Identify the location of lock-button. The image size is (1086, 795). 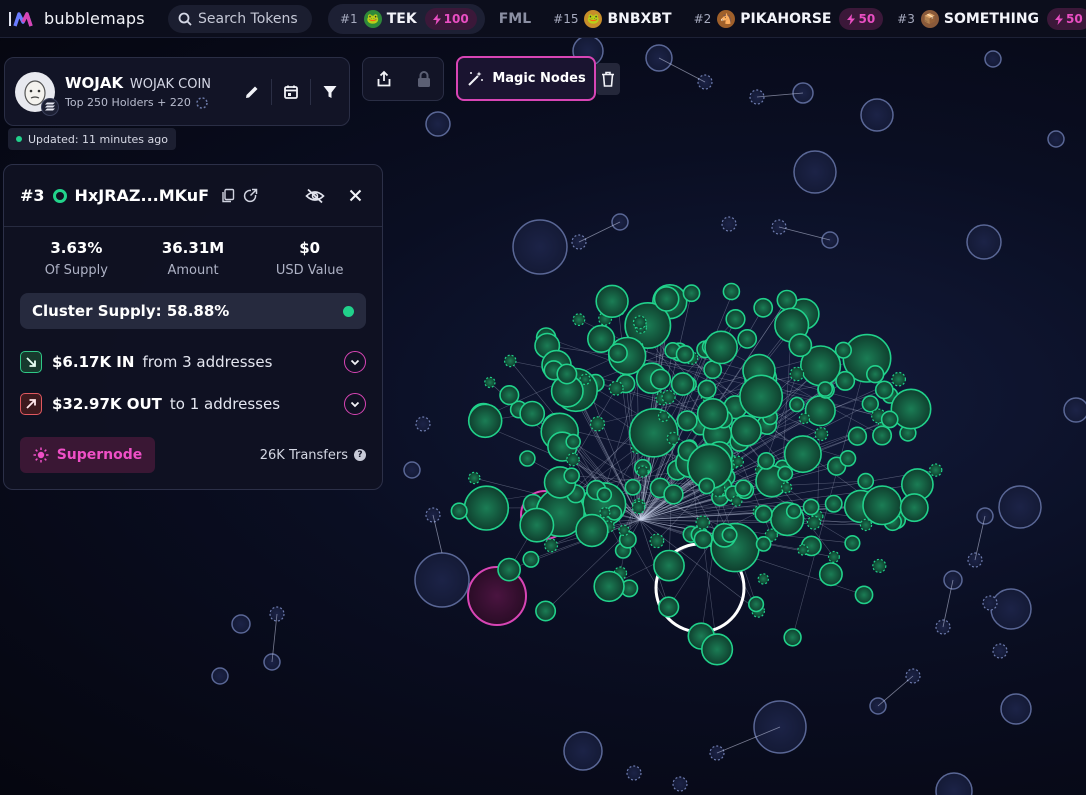
(424, 79).